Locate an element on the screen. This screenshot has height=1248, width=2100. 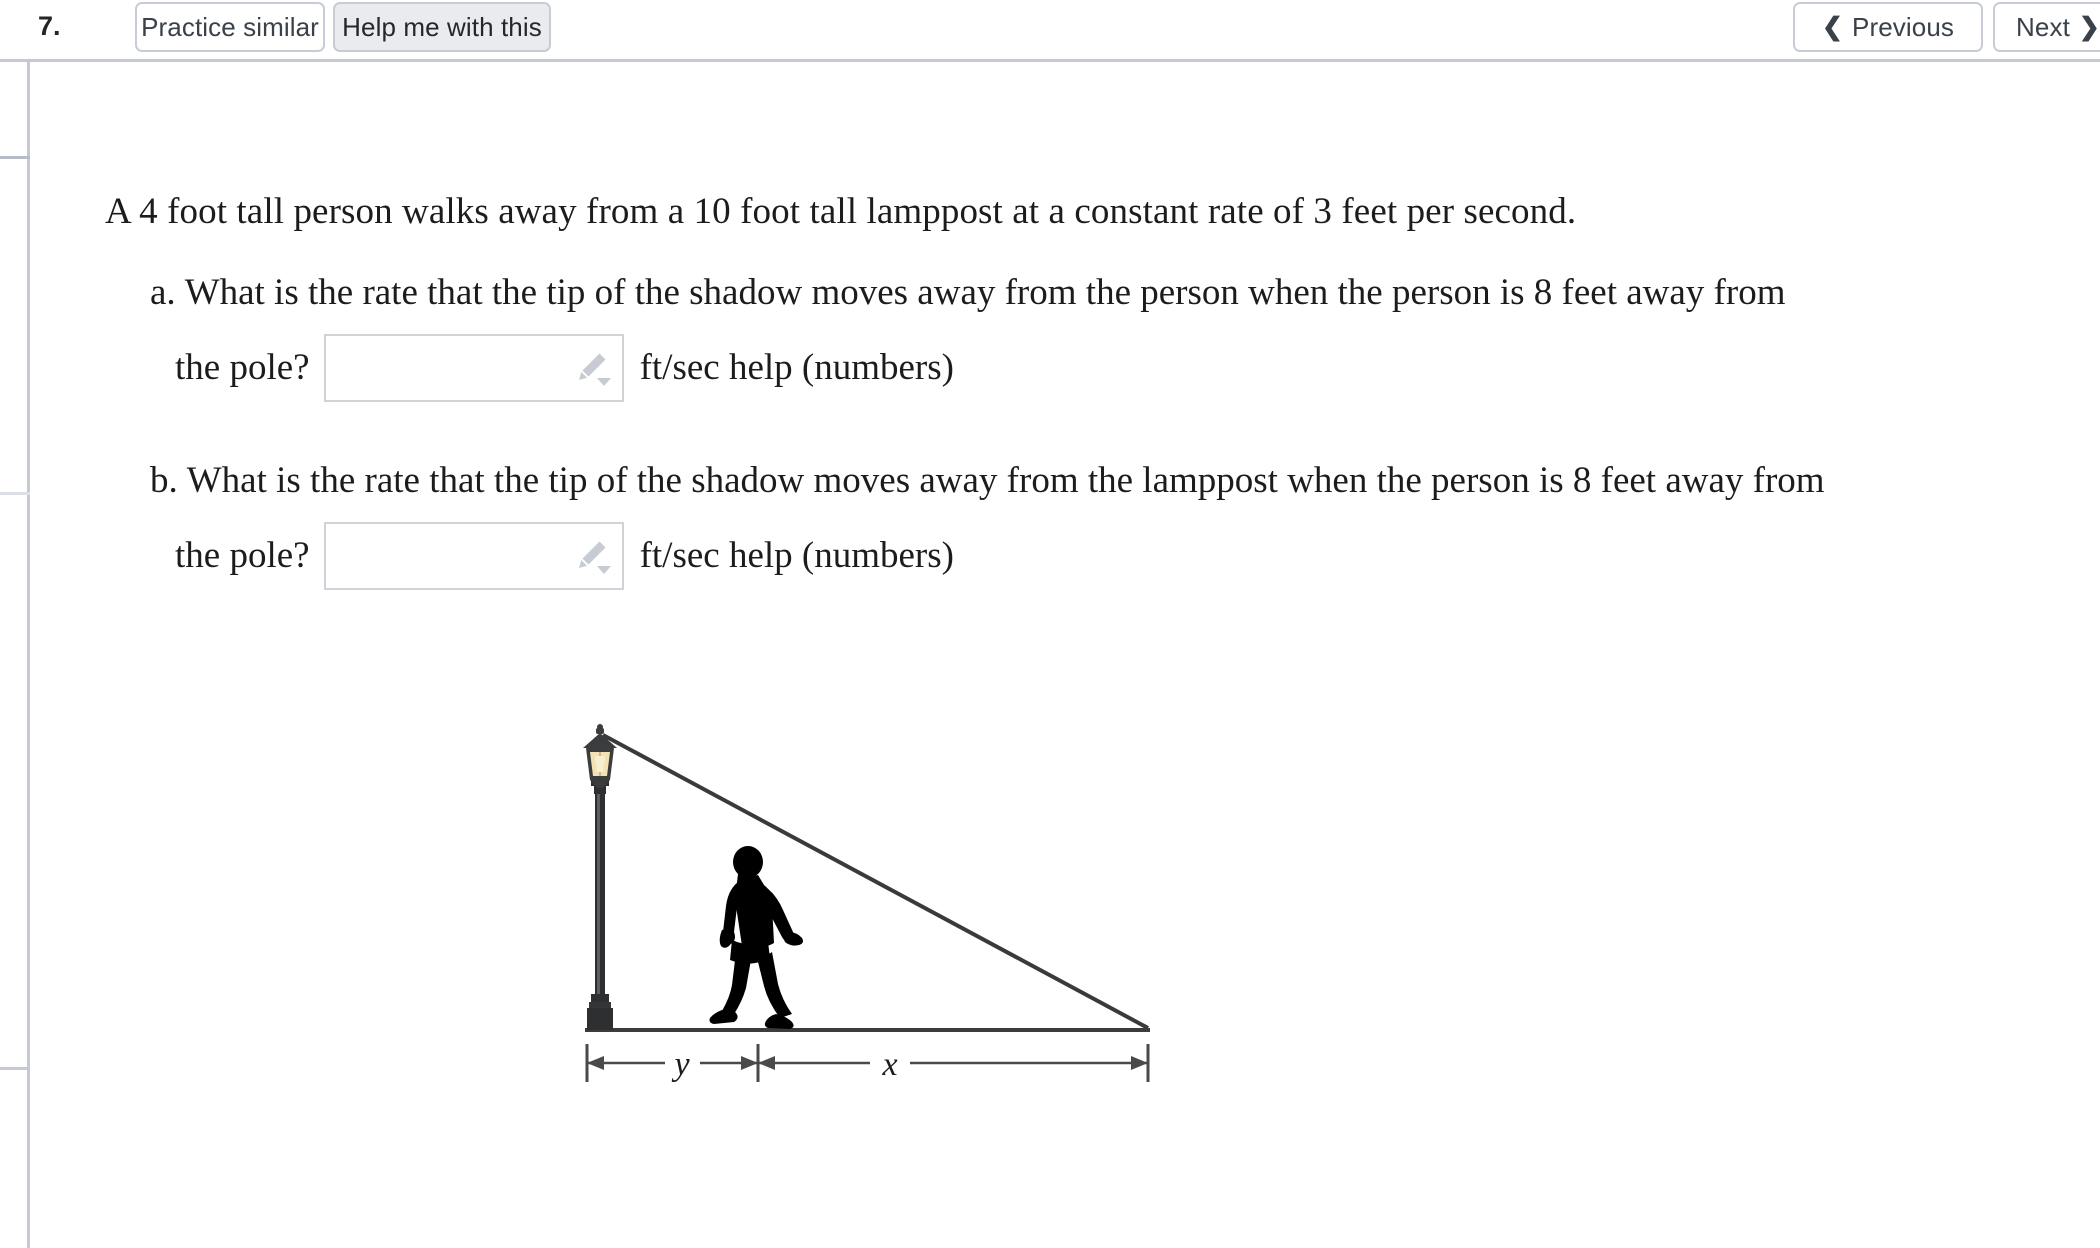
dimension-line-group is located at coordinates (867, 1063).